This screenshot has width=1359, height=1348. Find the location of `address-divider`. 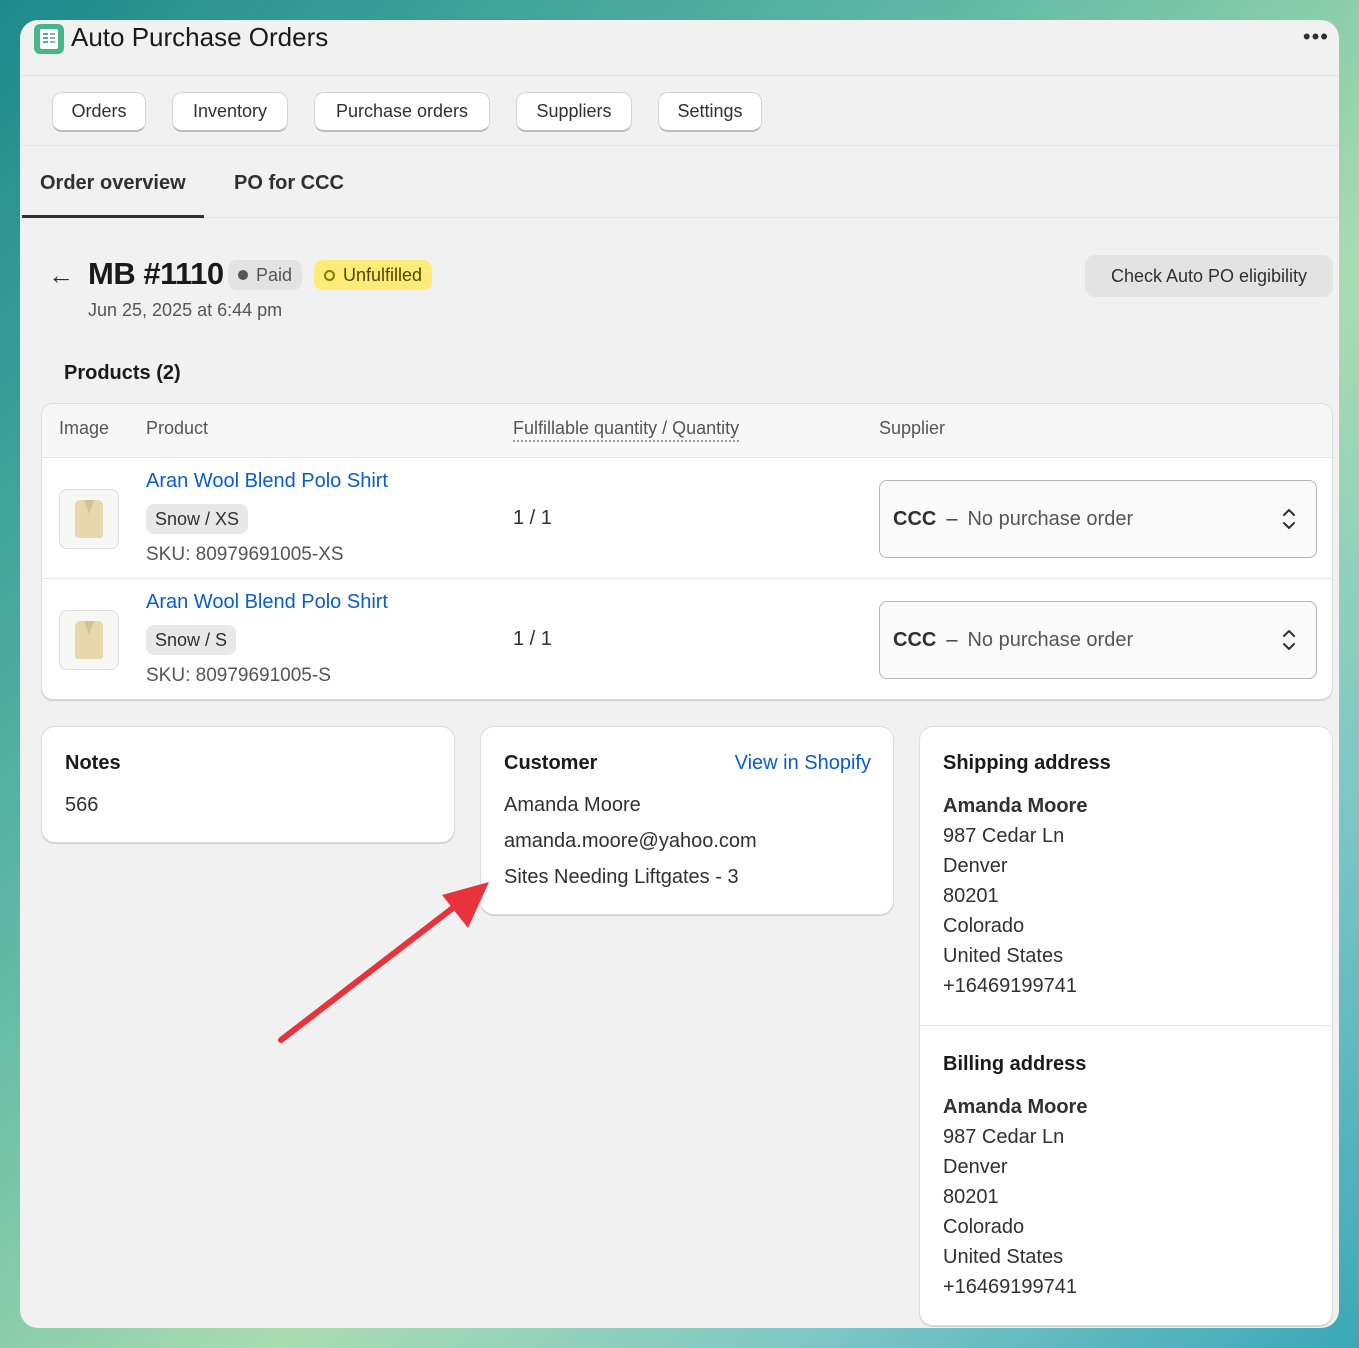

address-divider is located at coordinates (1126, 1025).